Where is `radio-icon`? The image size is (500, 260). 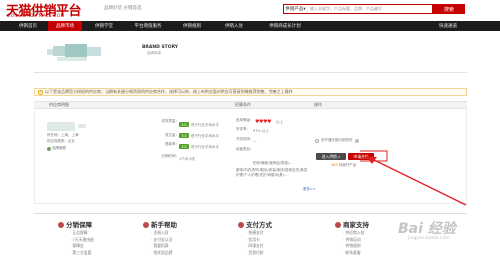
radio-icon is located at coordinates (317, 140).